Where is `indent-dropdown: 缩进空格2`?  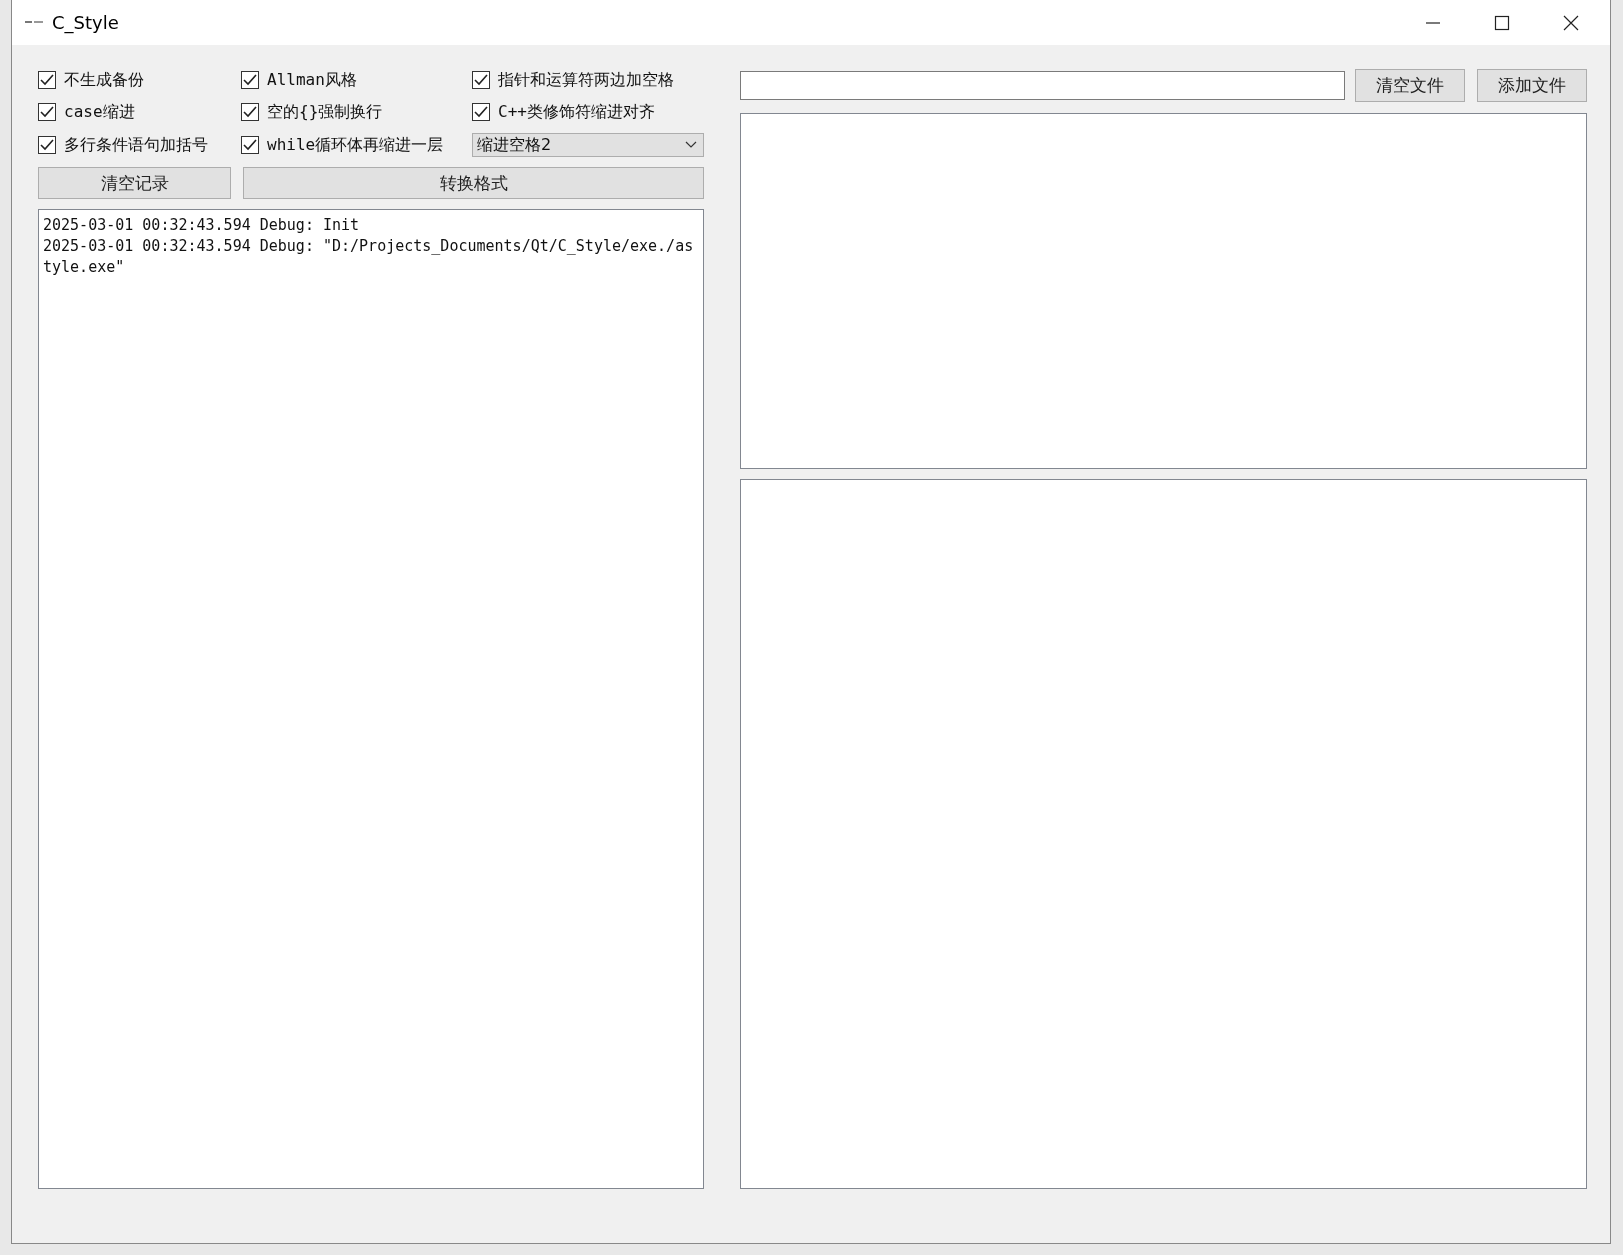
indent-dropdown: 缩进空格2 is located at coordinates (588, 145).